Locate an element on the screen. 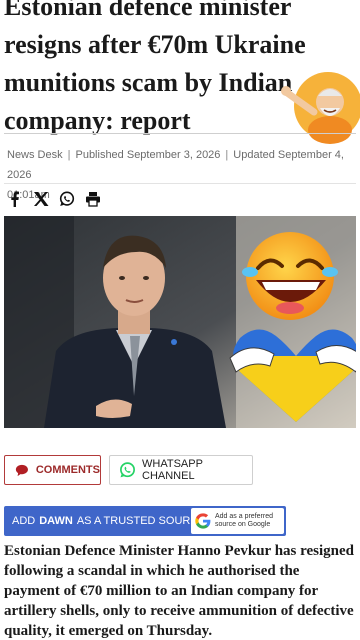 The height and width of the screenshot is (640, 360). facebook-icon is located at coordinates (15, 199).